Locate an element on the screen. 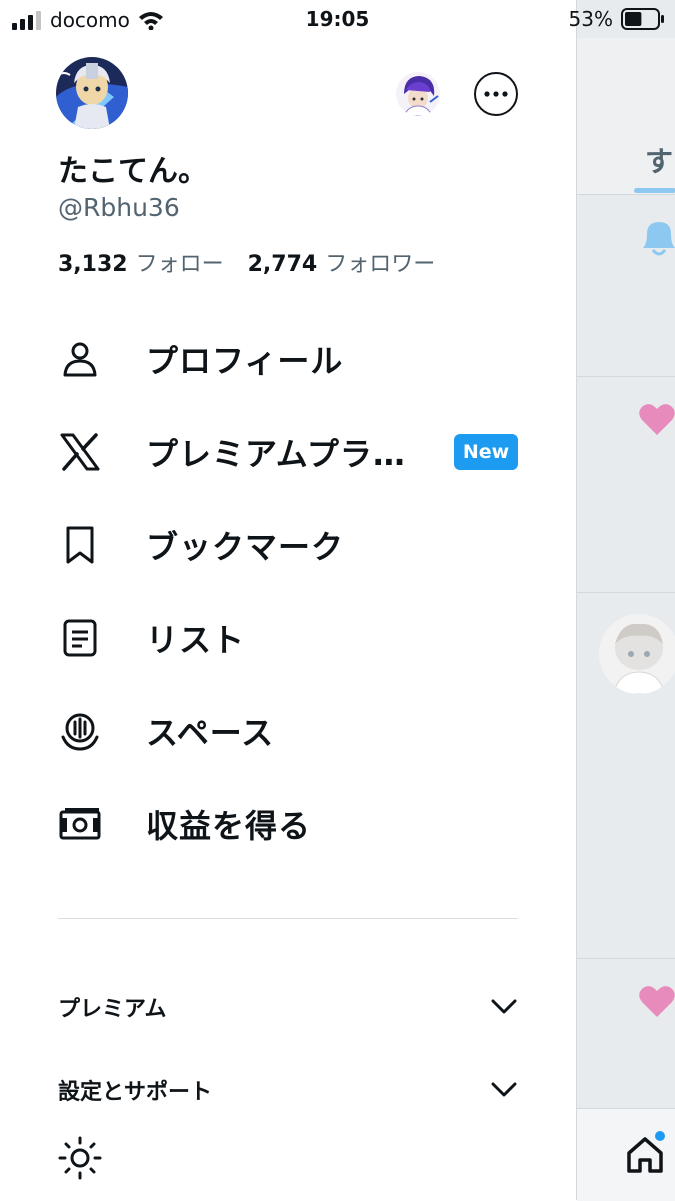 The image size is (675, 1201). home-icon is located at coordinates (645, 1155).